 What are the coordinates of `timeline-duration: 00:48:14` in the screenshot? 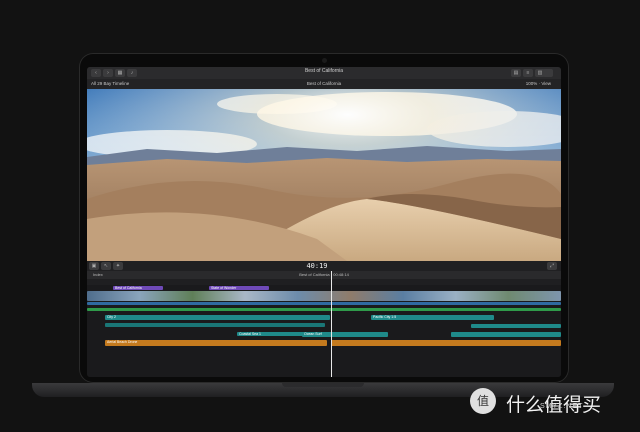 It's located at (341, 274).